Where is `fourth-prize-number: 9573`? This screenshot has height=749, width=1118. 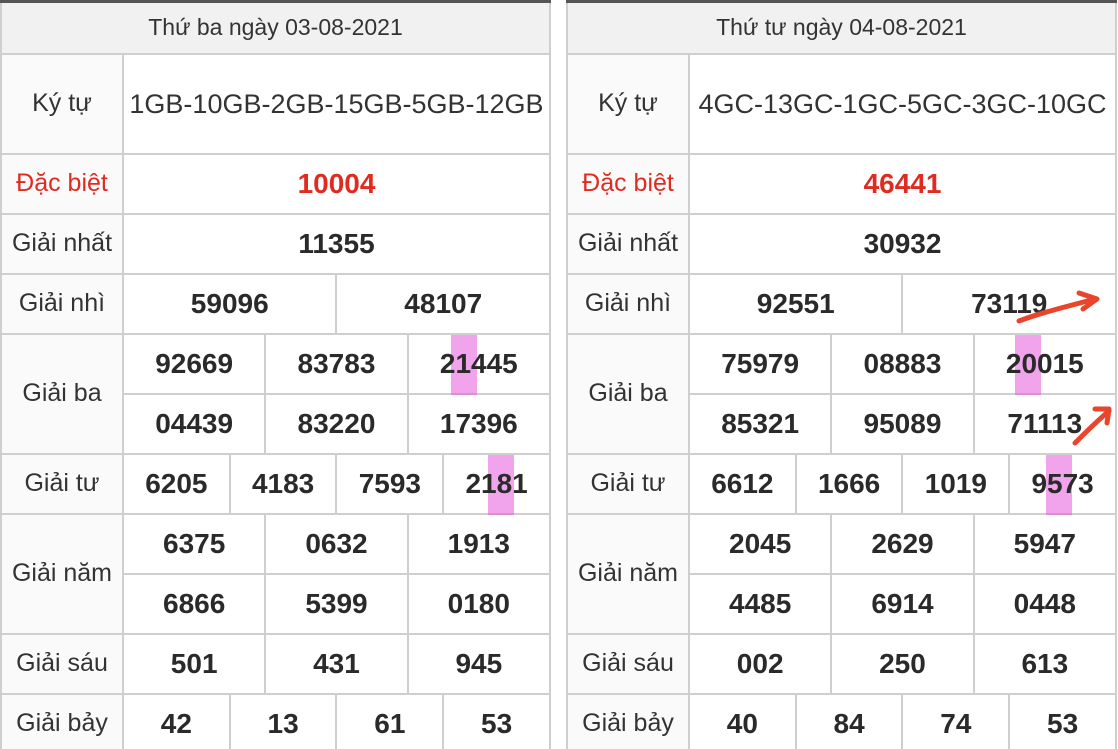
fourth-prize-number: 9573 is located at coordinates (1062, 483).